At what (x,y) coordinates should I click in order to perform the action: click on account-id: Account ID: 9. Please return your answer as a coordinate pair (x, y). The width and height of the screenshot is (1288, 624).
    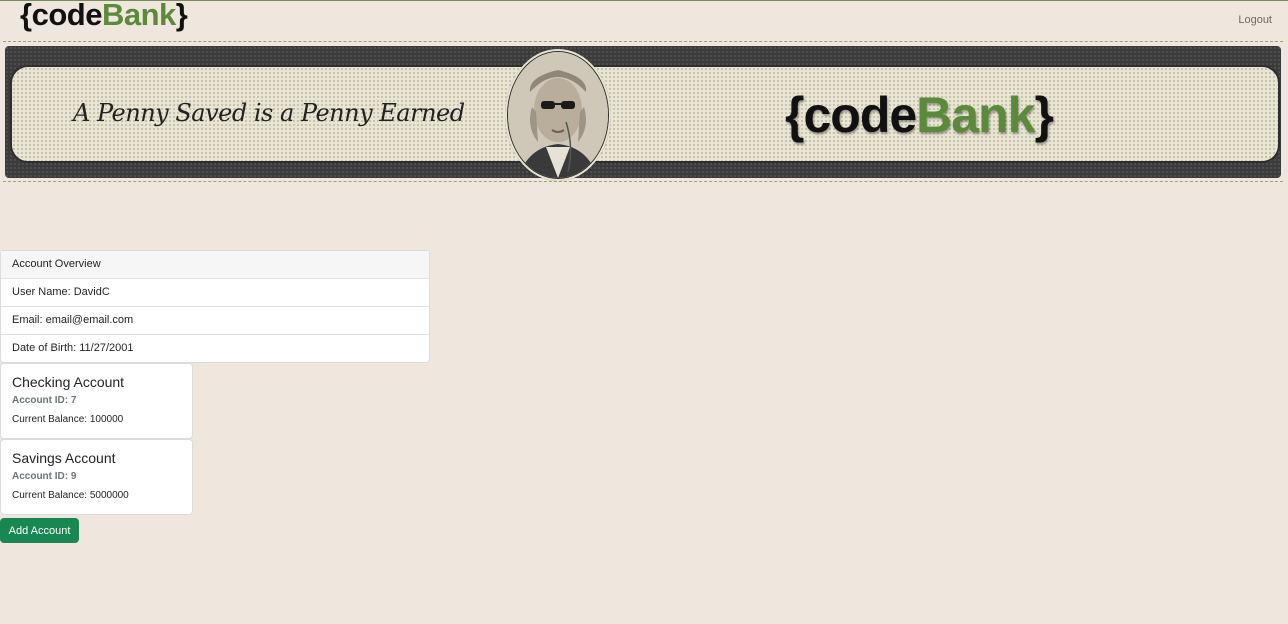
    Looking at the image, I should click on (44, 476).